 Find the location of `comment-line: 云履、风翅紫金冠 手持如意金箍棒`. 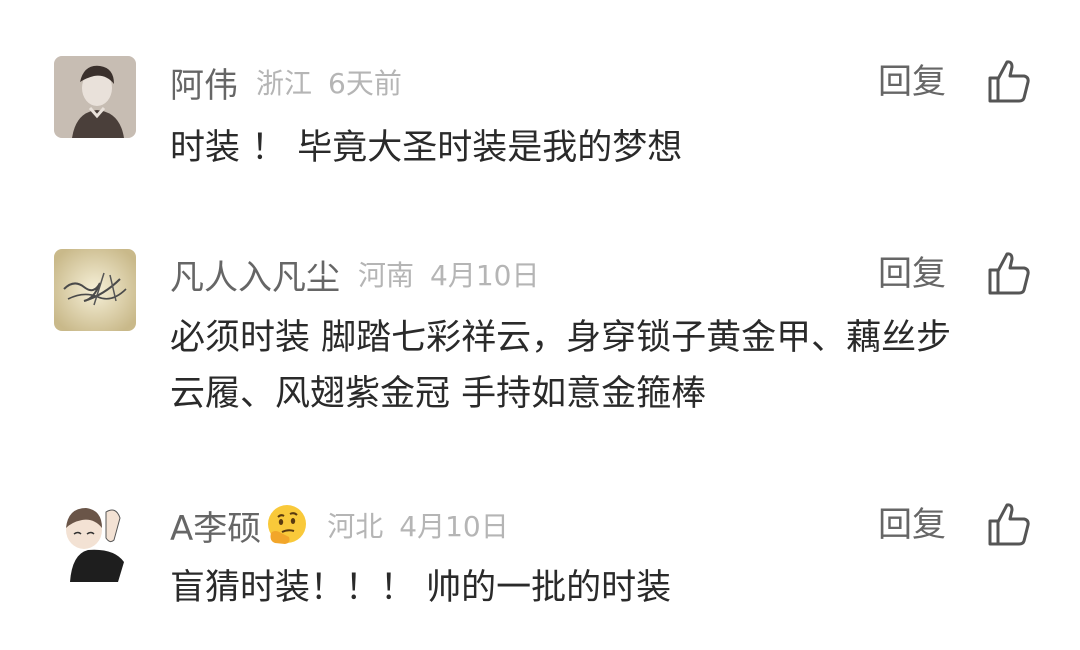

comment-line: 云履、风翅紫金冠 手持如意金箍棒 is located at coordinates (438, 394).